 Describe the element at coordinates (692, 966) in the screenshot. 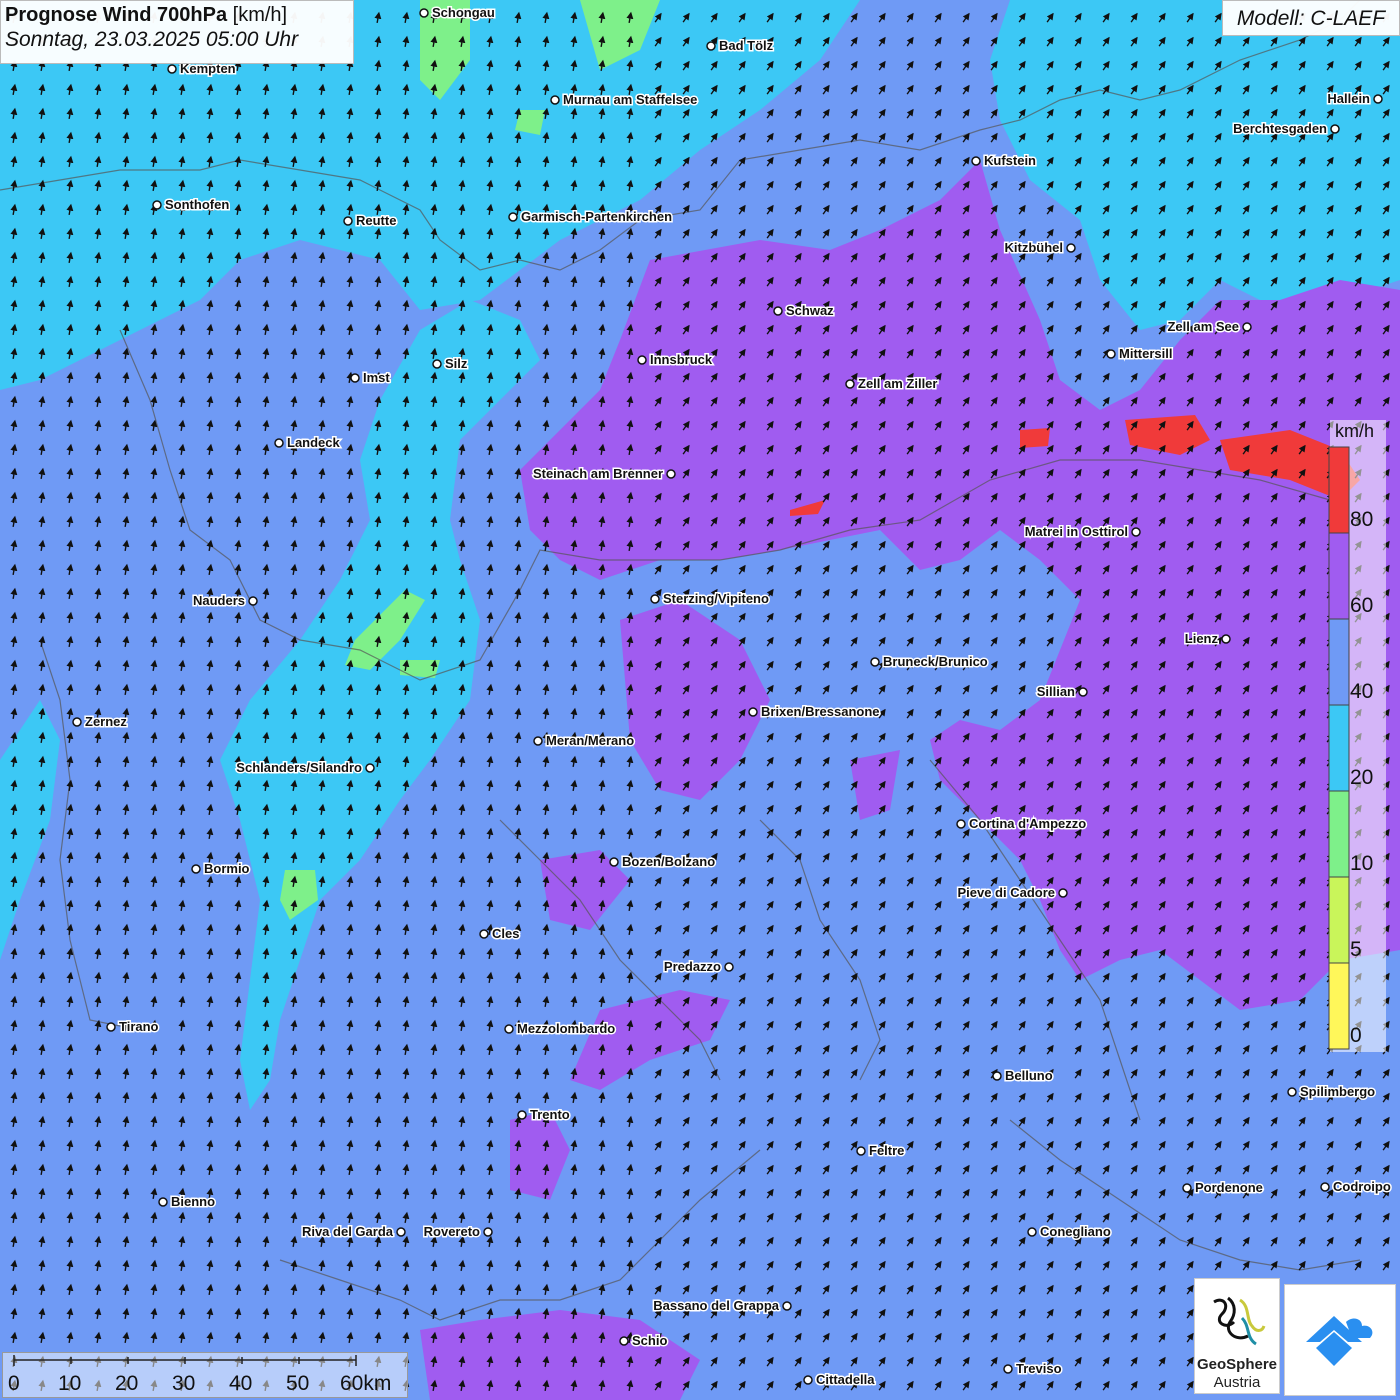

I see `city-label: Predazzo` at that location.